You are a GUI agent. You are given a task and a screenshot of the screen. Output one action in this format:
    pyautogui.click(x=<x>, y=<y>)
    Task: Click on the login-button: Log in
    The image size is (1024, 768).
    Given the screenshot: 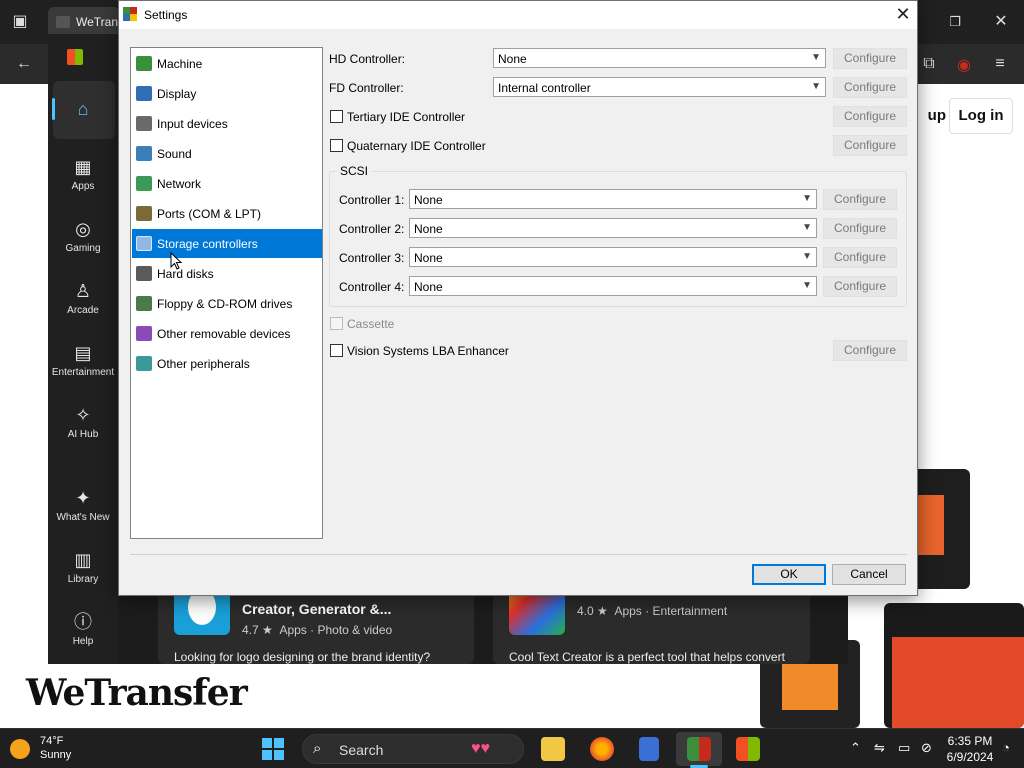 What is the action you would take?
    pyautogui.click(x=981, y=116)
    